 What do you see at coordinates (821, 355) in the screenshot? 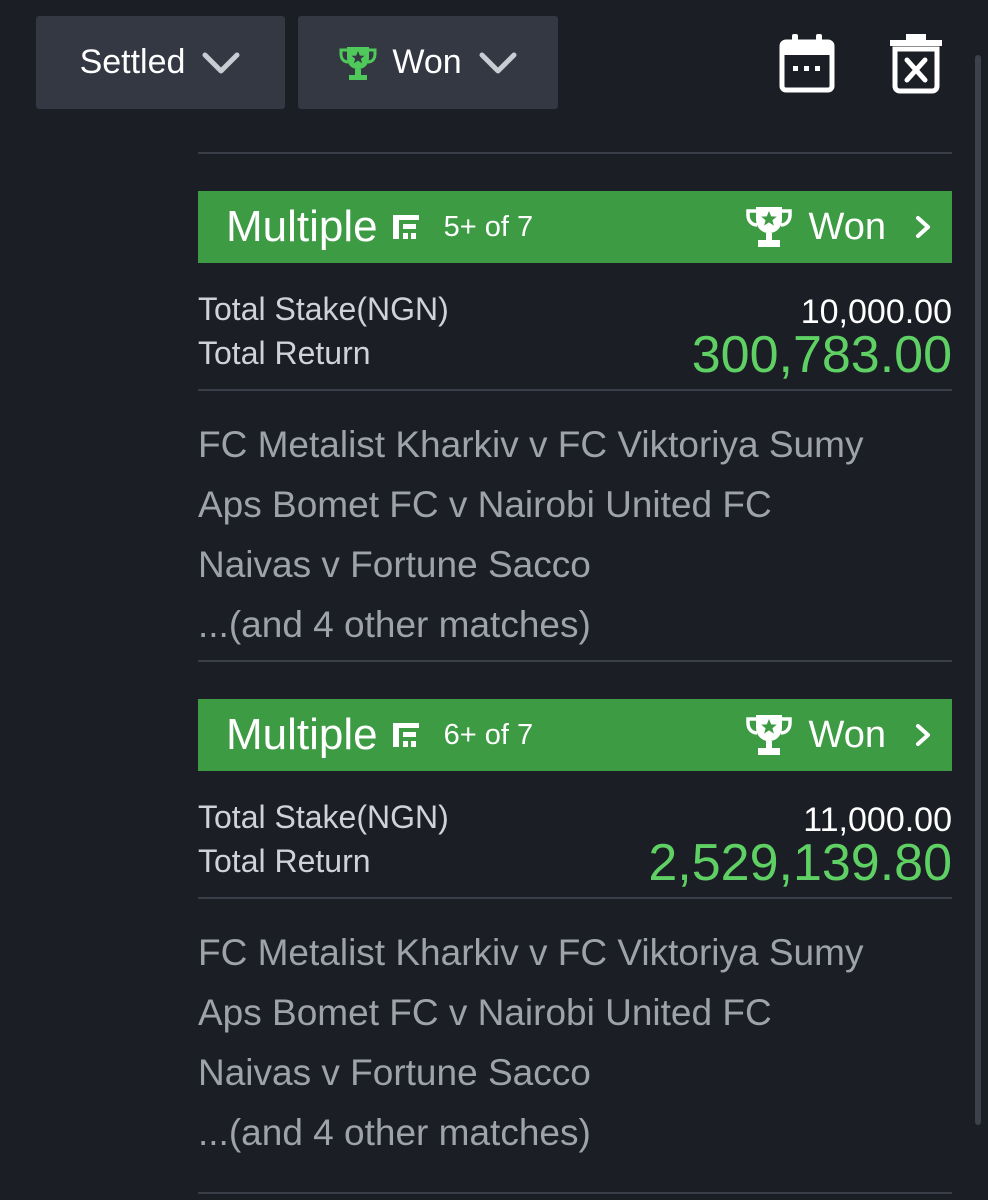
I see `total-return-value: 300,783.00` at bounding box center [821, 355].